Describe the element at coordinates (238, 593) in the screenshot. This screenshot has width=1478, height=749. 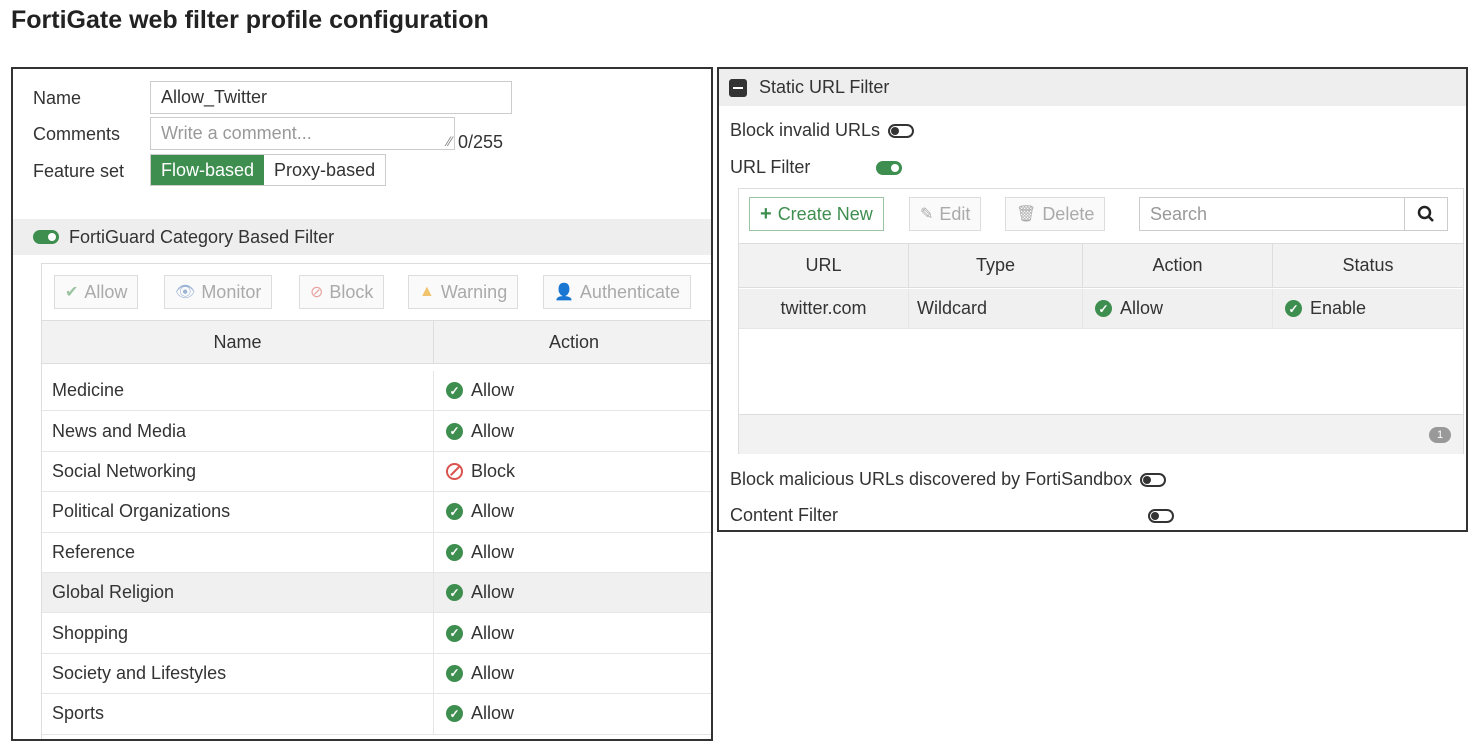
I see `category-name-cell: Global Religion` at that location.